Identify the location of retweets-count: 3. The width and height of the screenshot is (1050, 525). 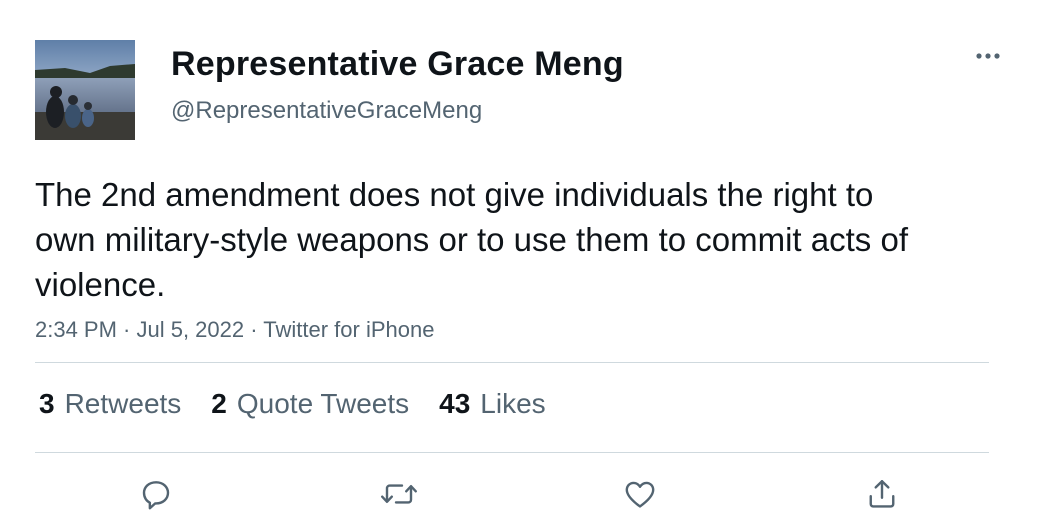
(47, 403).